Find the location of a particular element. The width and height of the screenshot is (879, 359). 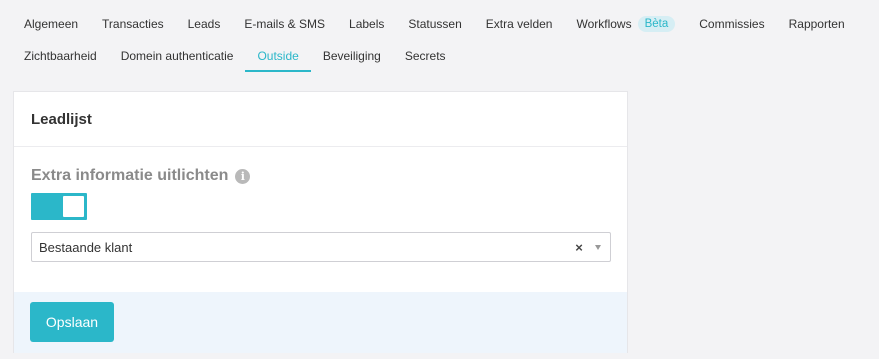

tab-extra-velden: Extra velden is located at coordinates (519, 24).